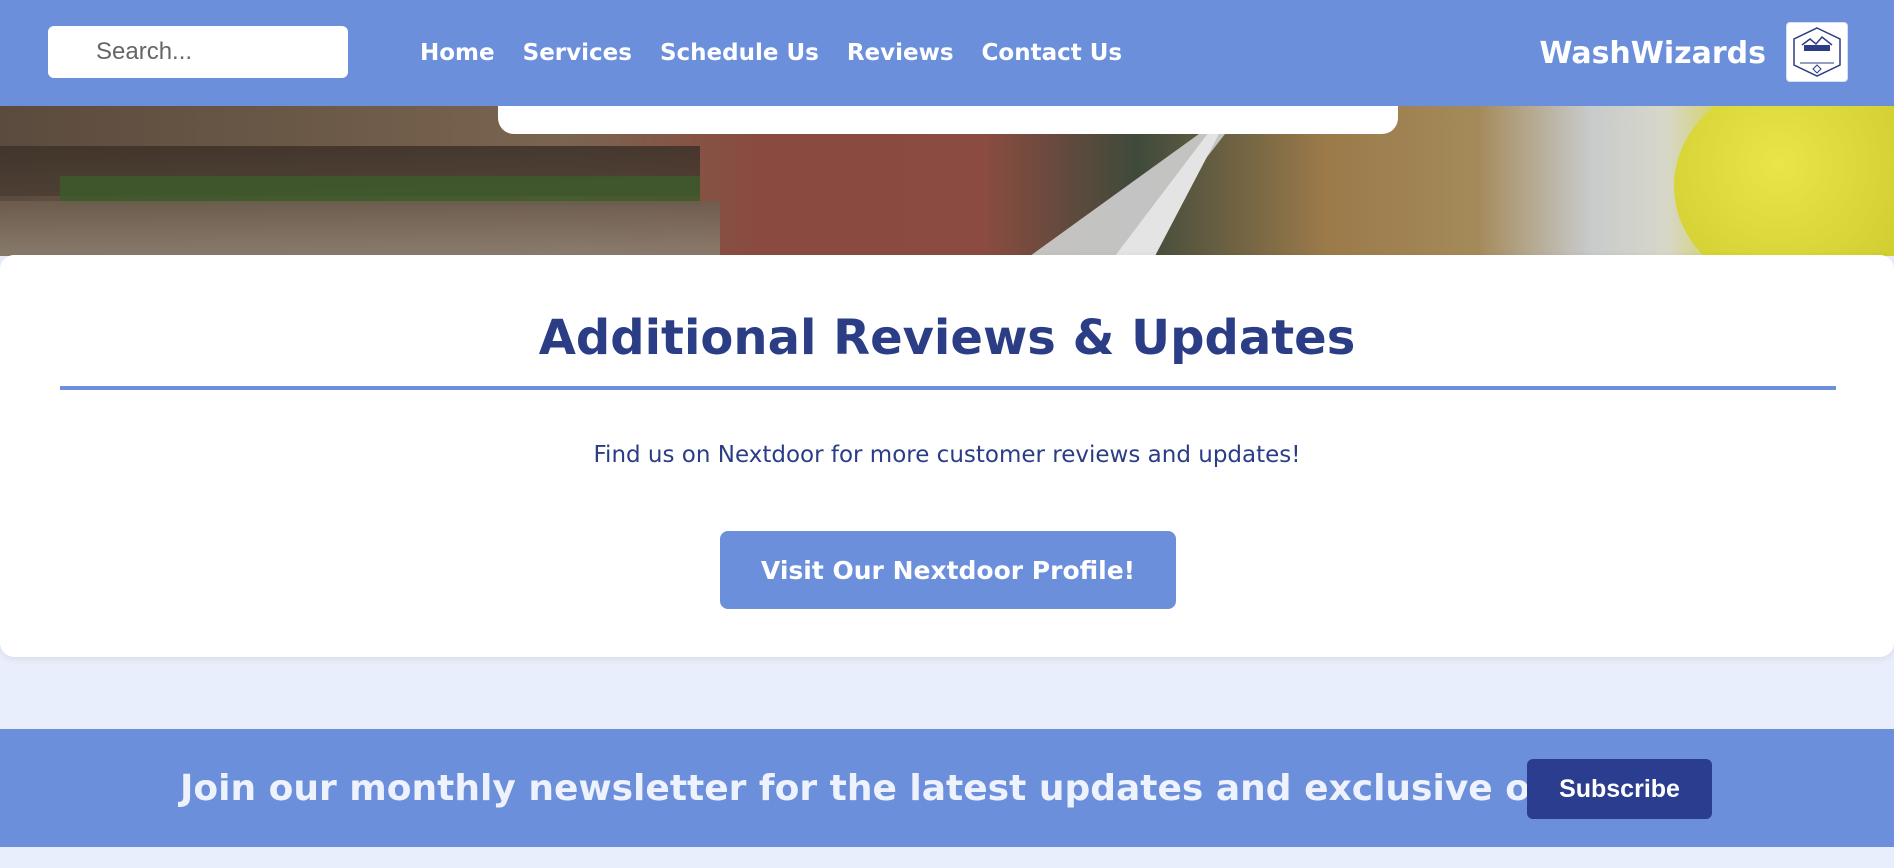 Image resolution: width=1894 pixels, height=868 pixels. What do you see at coordinates (457, 53) in the screenshot?
I see `nav-home-link: Home` at bounding box center [457, 53].